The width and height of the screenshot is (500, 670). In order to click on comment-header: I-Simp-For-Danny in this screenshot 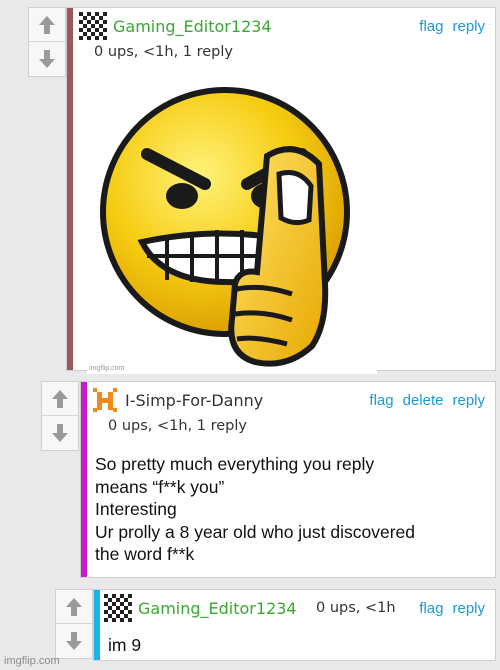, I will do `click(177, 400)`.